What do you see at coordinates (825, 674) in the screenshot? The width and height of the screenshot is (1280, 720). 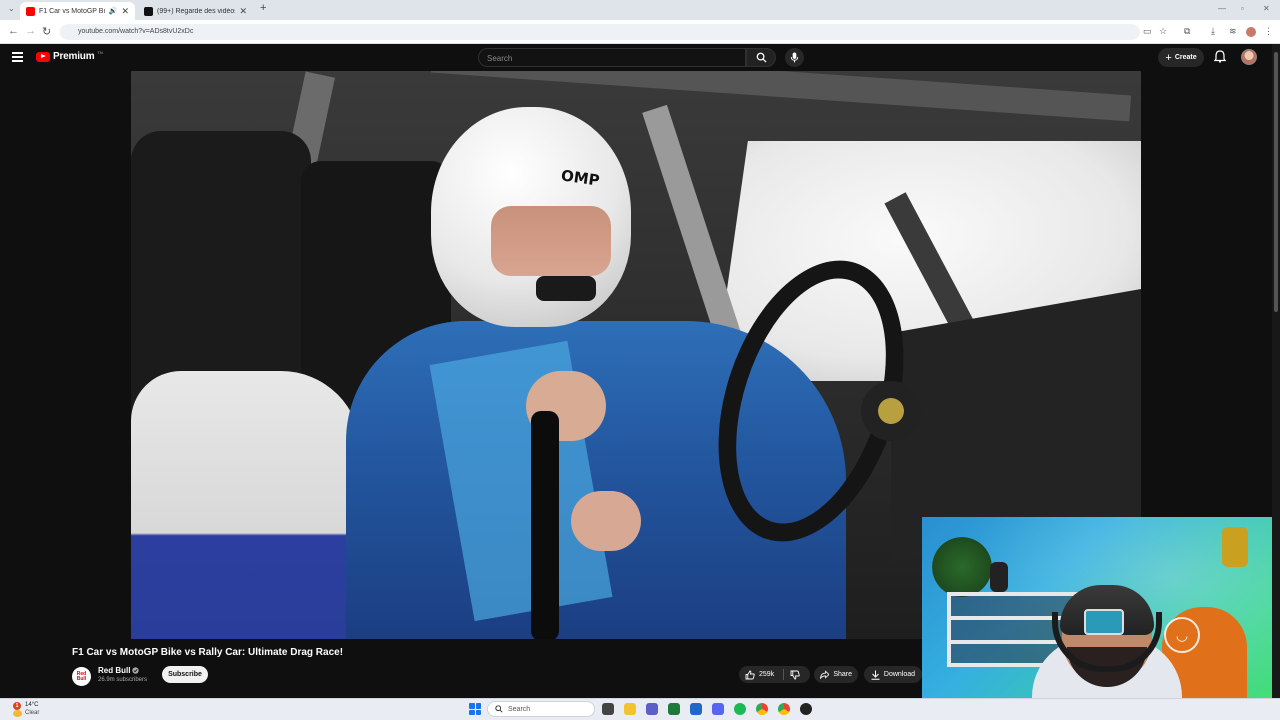 I see `share-arrow-icon` at bounding box center [825, 674].